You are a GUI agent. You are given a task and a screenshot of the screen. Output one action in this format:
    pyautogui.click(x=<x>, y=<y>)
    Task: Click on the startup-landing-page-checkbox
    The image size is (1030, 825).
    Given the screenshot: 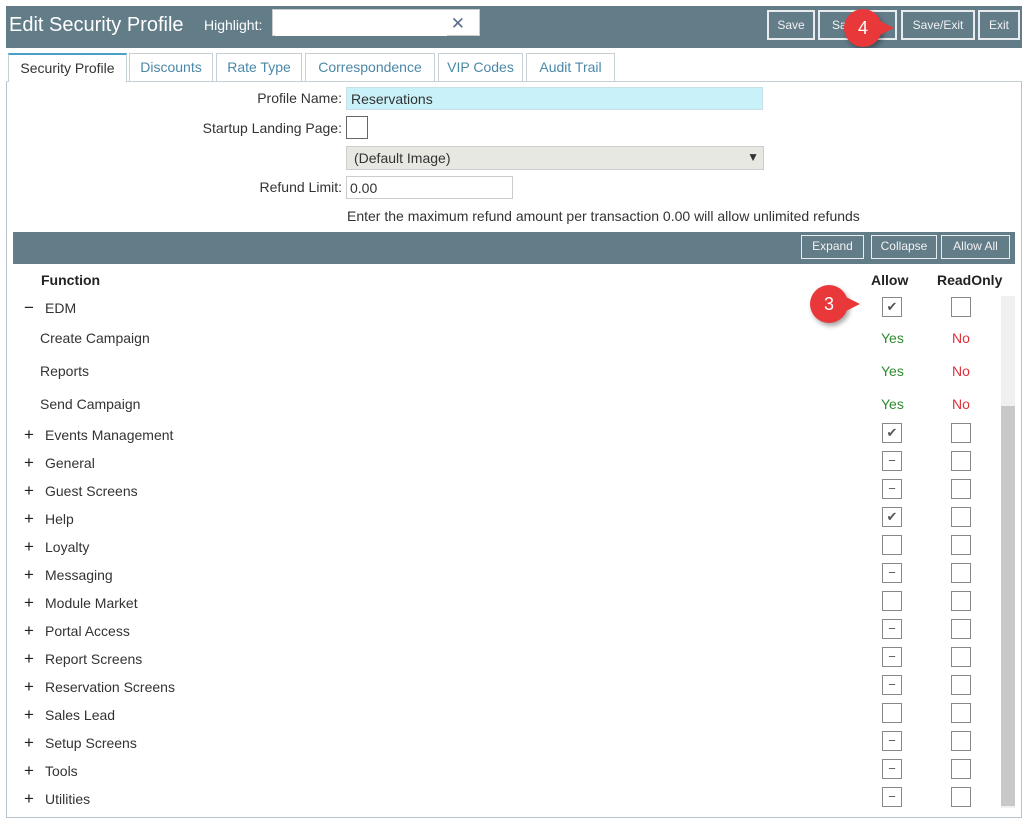 What is the action you would take?
    pyautogui.click(x=357, y=127)
    